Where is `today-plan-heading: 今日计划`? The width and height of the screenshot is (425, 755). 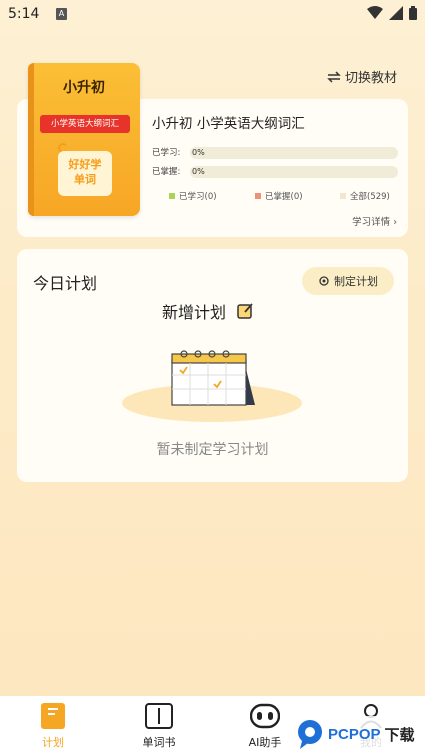 today-plan-heading: 今日计划 is located at coordinates (65, 283).